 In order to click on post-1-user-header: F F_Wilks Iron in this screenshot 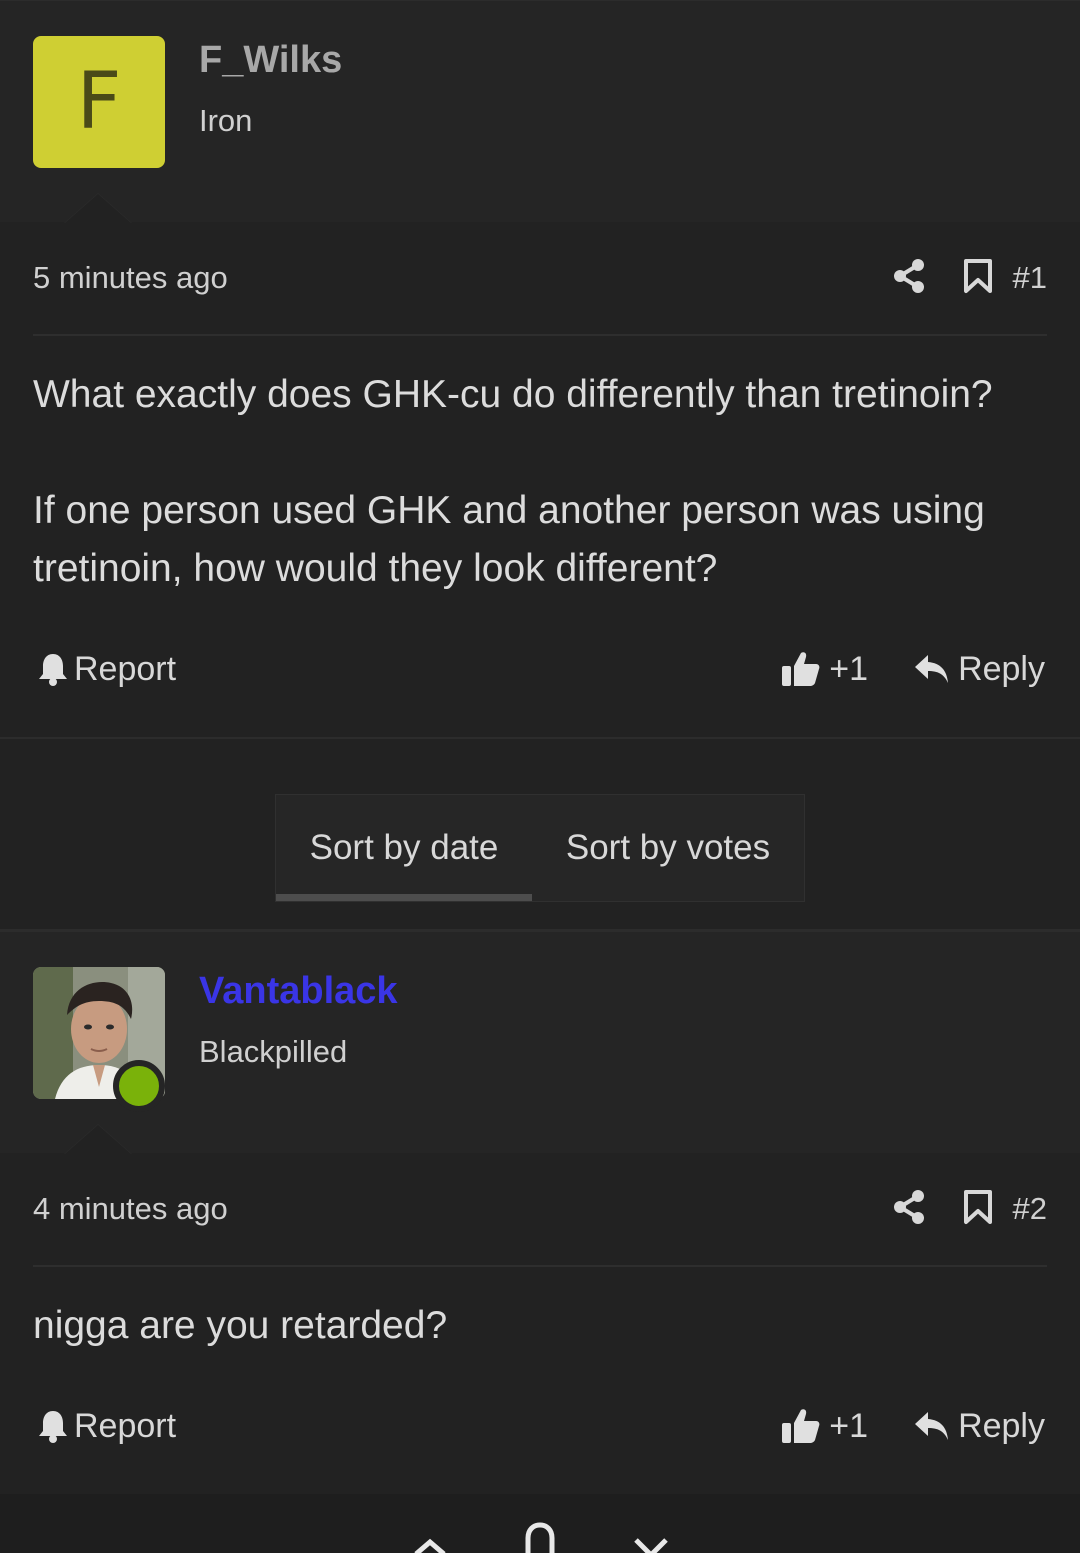, I will do `click(540, 111)`.